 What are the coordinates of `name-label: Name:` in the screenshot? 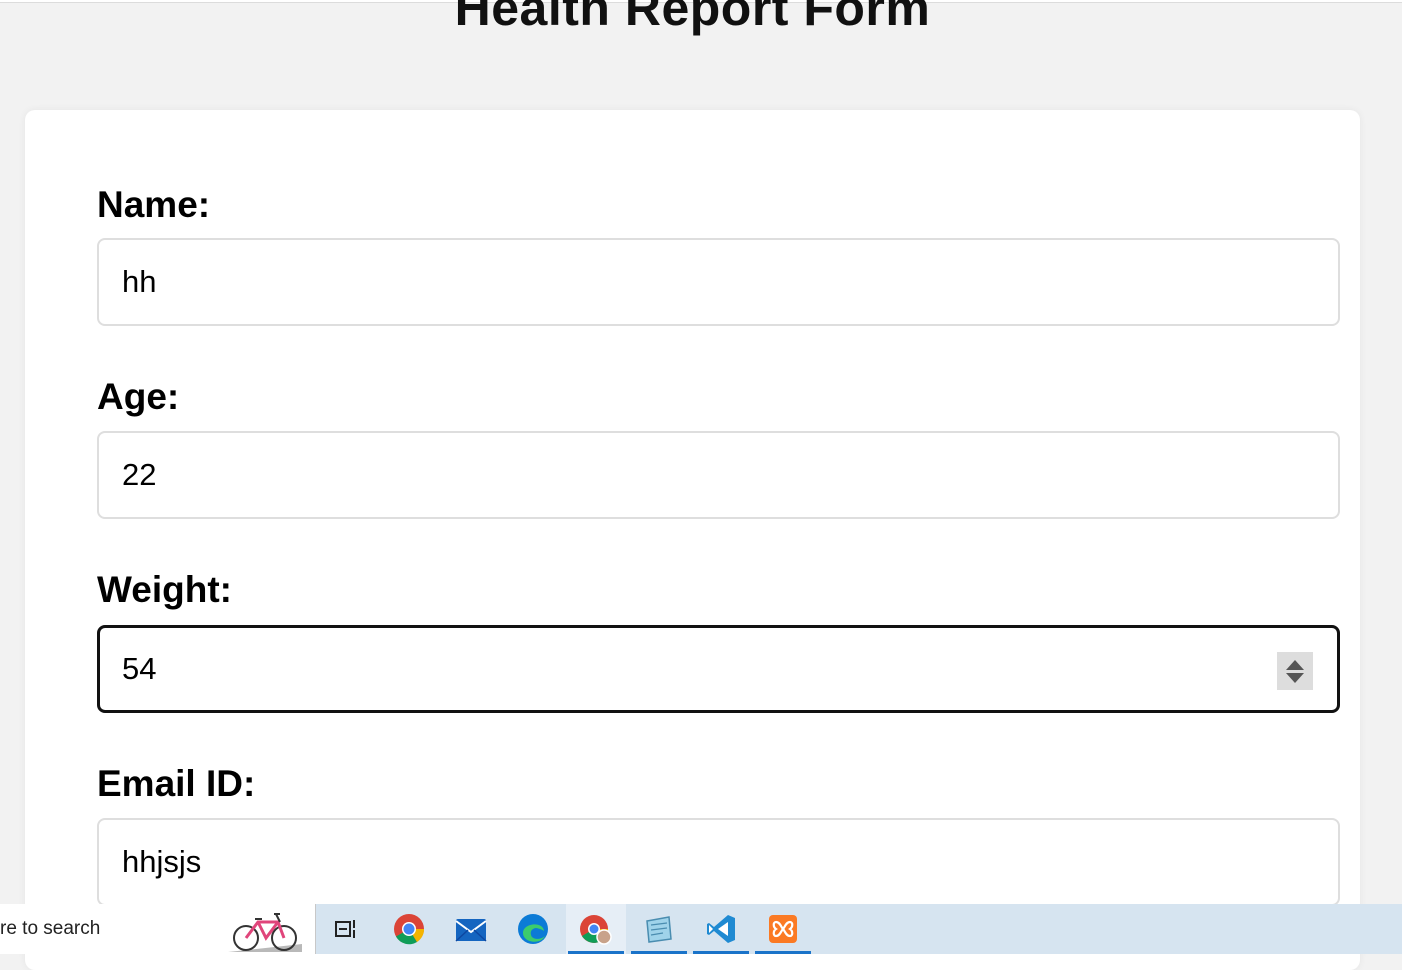 It's located at (154, 204).